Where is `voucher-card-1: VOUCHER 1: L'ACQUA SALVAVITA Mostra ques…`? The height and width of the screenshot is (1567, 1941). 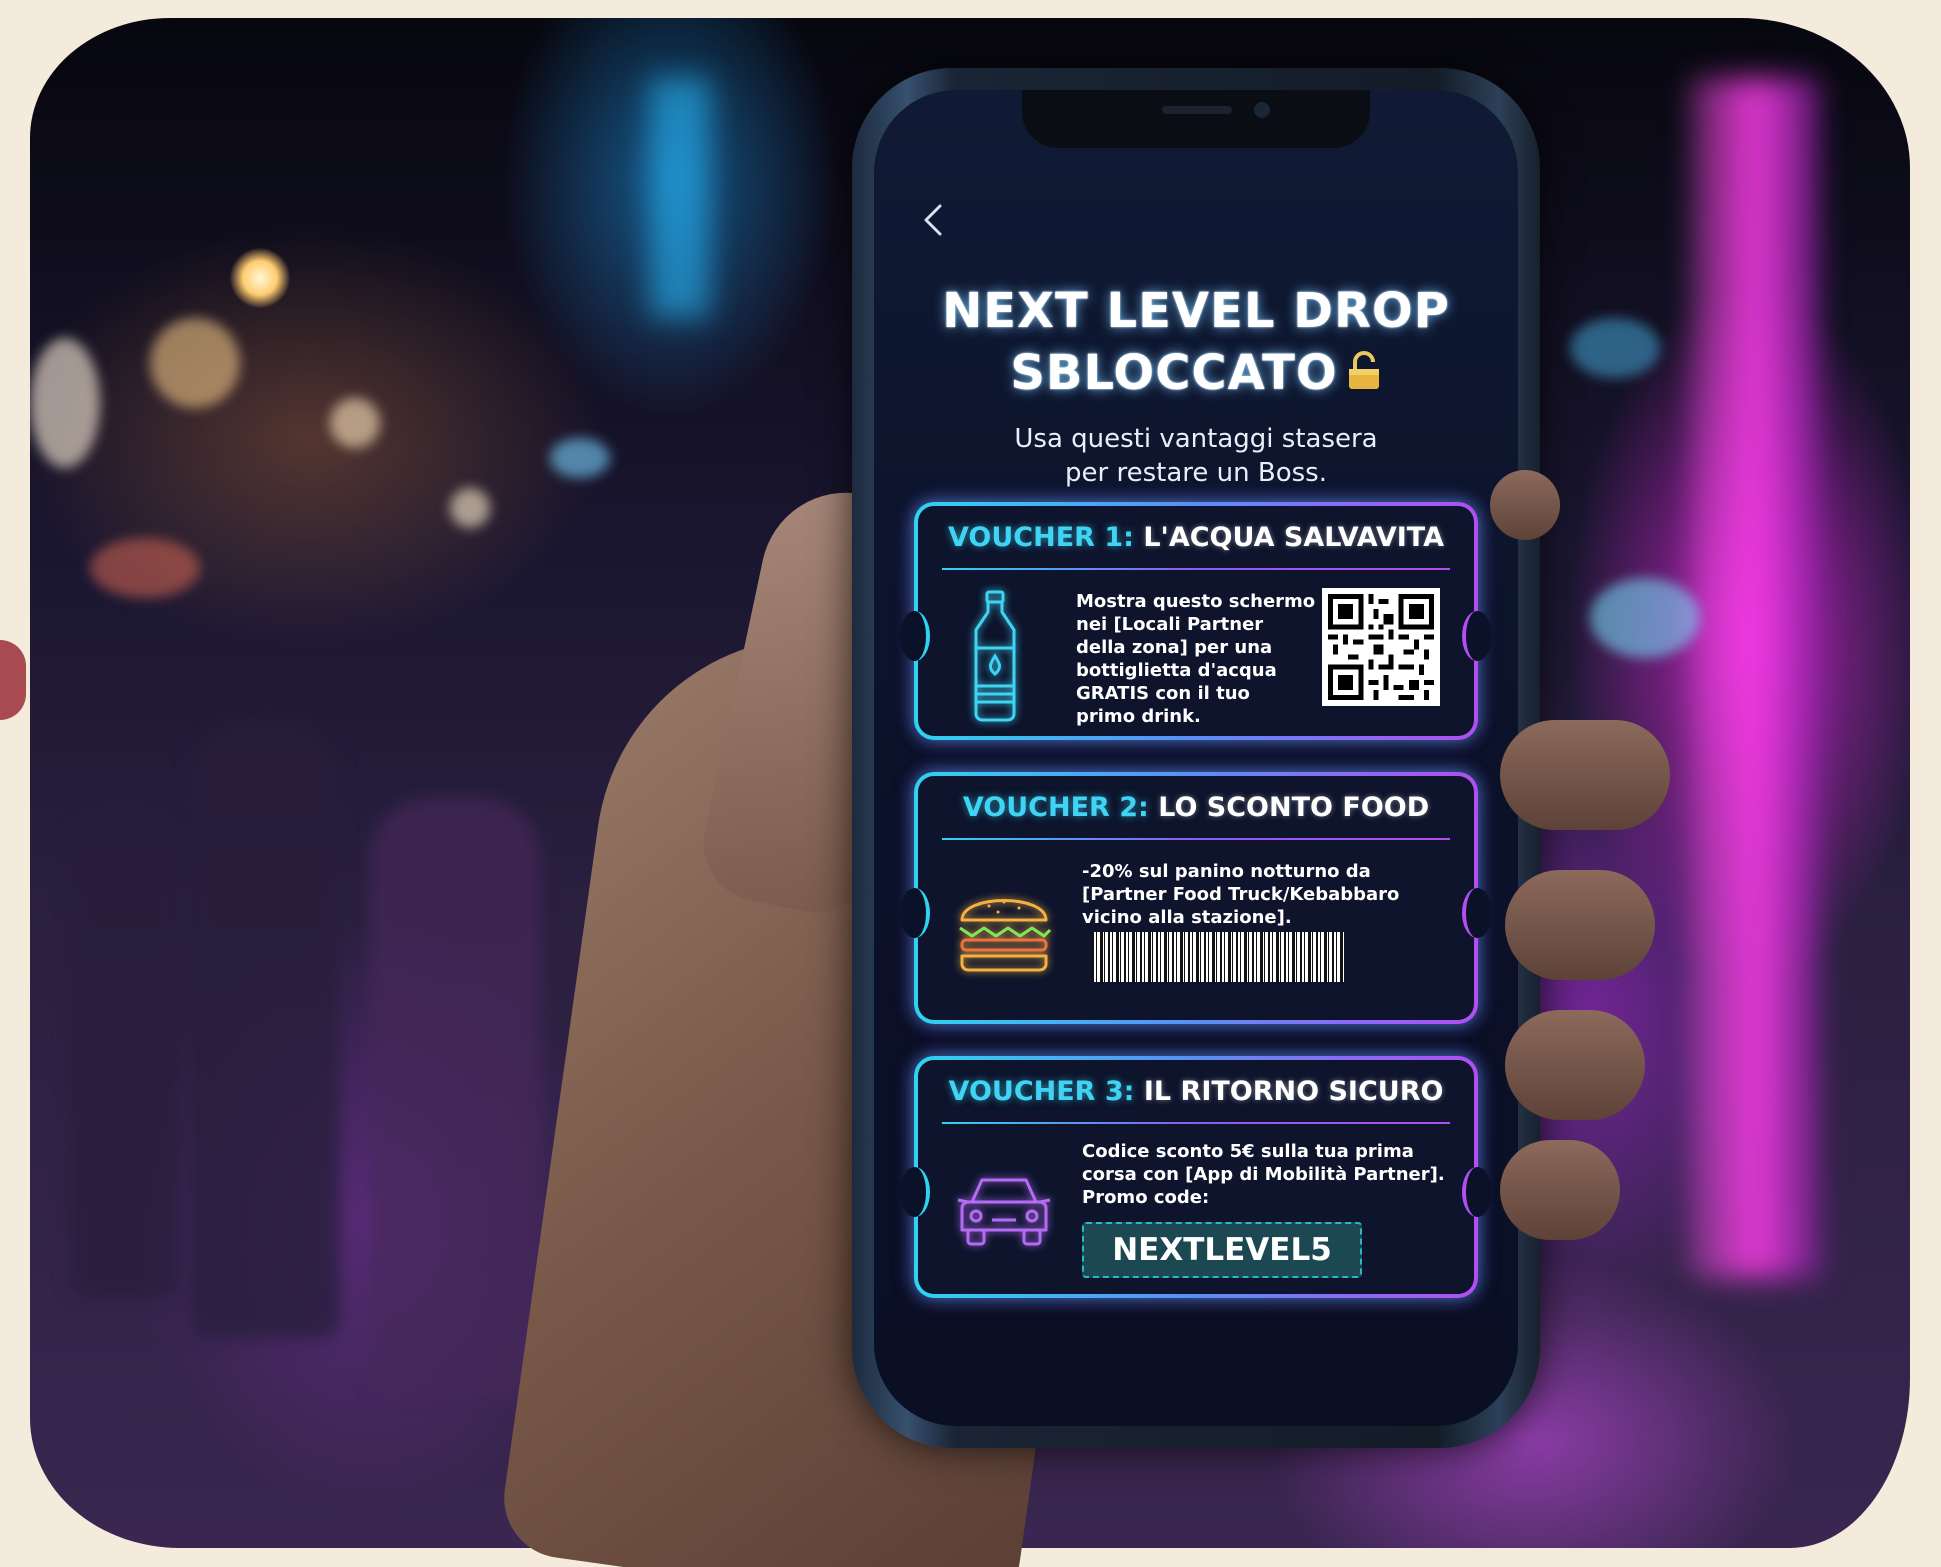 voucher-card-1: VOUCHER 1: L'ACQUA SALVAVITA Mostra ques… is located at coordinates (1196, 621).